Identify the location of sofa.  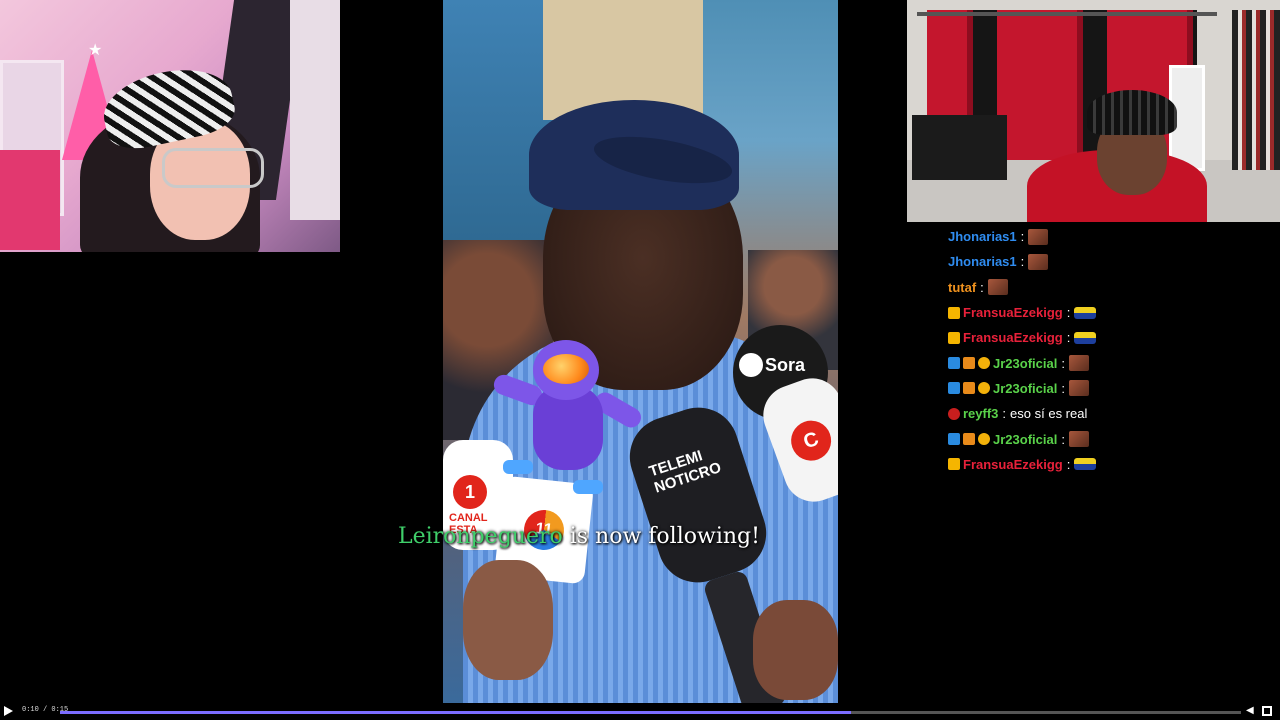
(30, 200).